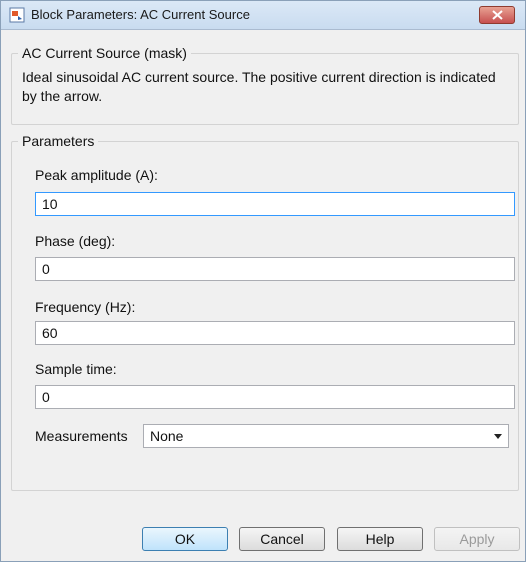  What do you see at coordinates (75, 241) in the screenshot?
I see `phase-label: Phase (deg):` at bounding box center [75, 241].